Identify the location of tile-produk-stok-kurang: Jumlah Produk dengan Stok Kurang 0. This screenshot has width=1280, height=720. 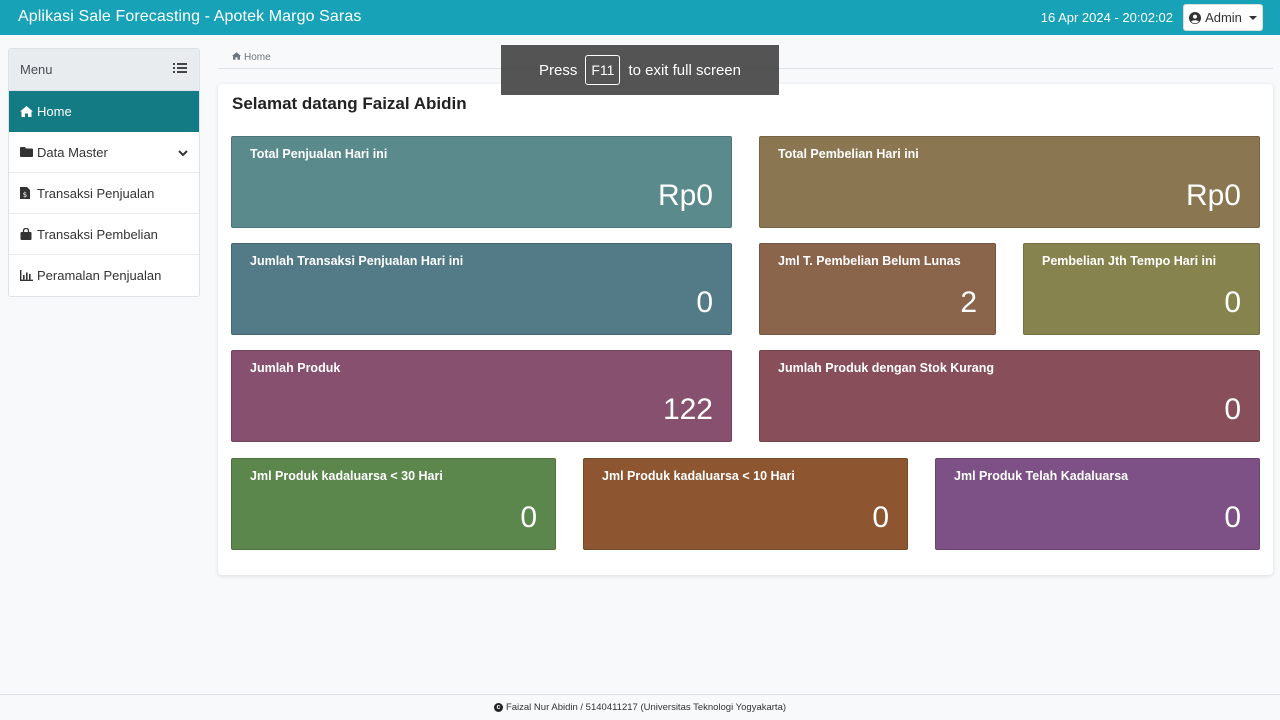
(1009, 396).